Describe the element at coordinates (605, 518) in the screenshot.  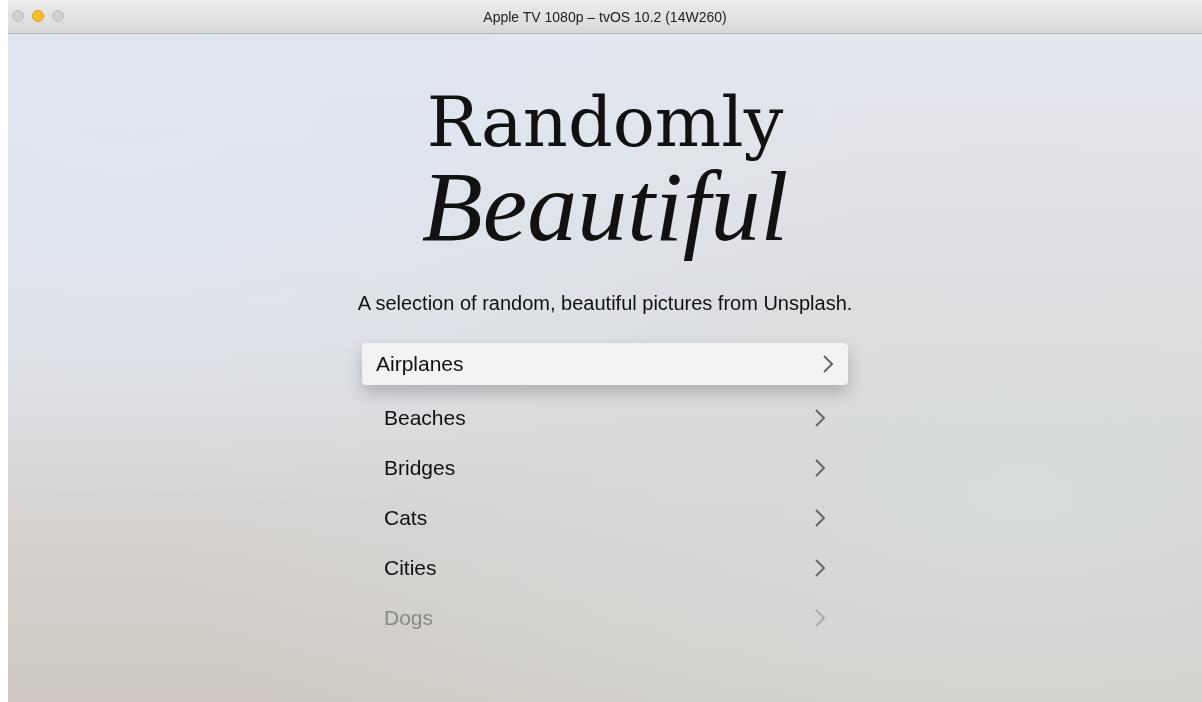
I see `category-item: Cats` at that location.